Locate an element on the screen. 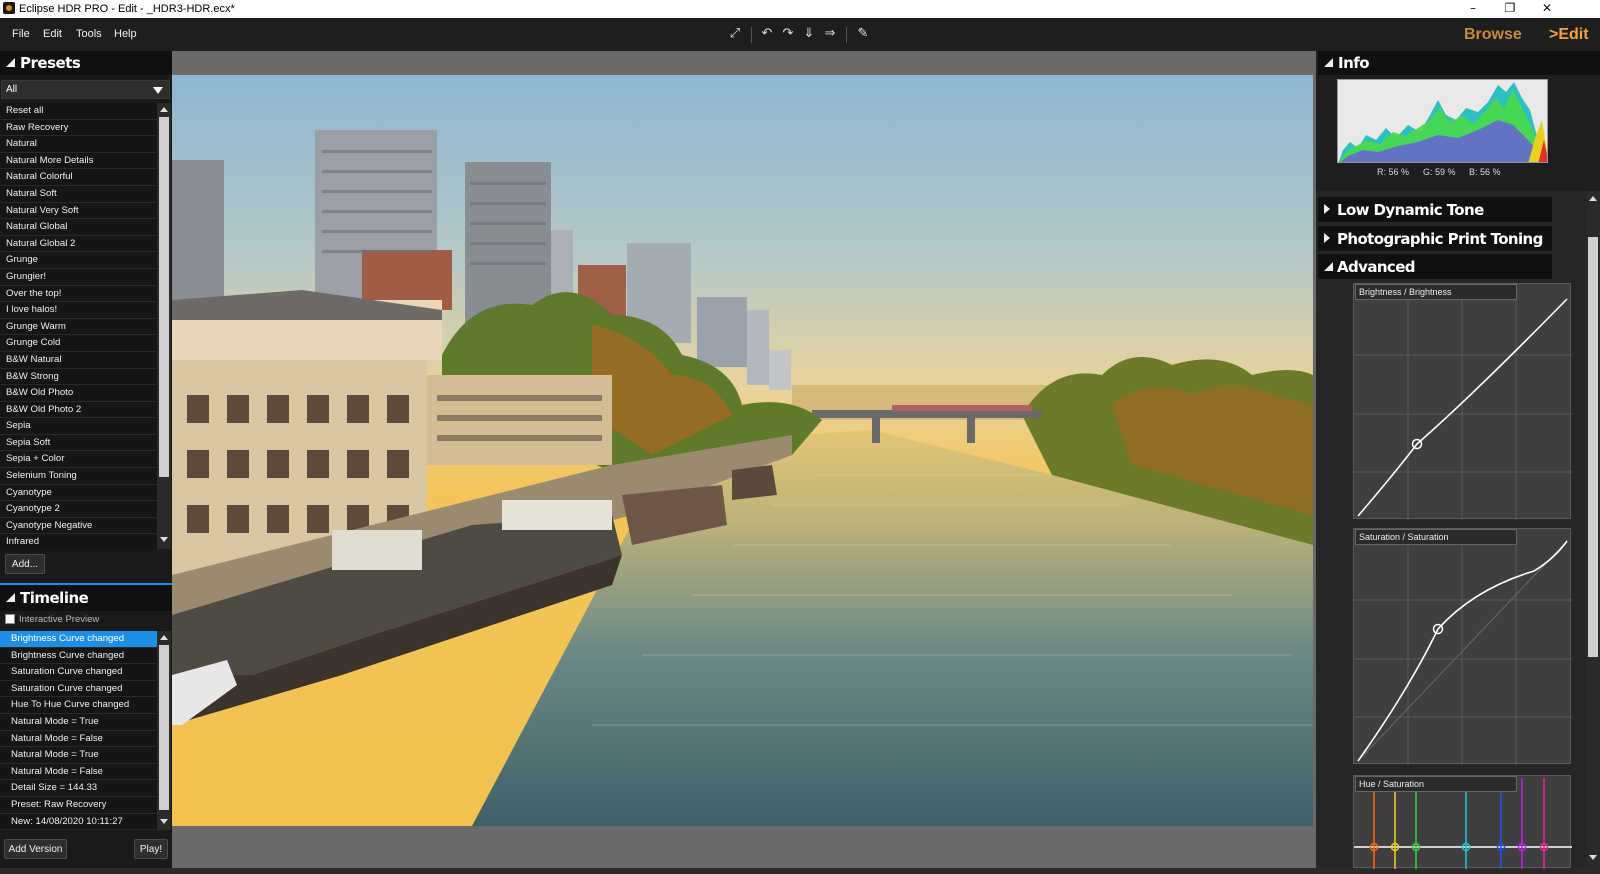 The width and height of the screenshot is (1600, 874). preset-item: Natural Colorful is located at coordinates (78, 177).